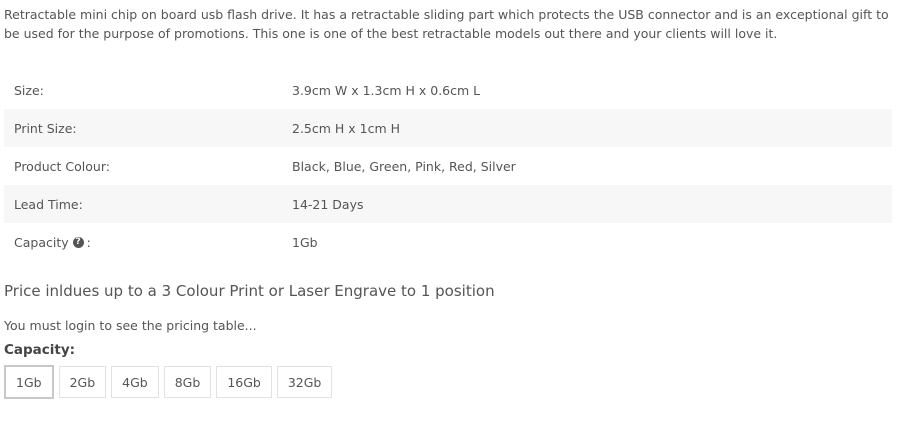 The width and height of the screenshot is (902, 440). I want to click on capacity-option-16gb: 16Gb, so click(244, 382).